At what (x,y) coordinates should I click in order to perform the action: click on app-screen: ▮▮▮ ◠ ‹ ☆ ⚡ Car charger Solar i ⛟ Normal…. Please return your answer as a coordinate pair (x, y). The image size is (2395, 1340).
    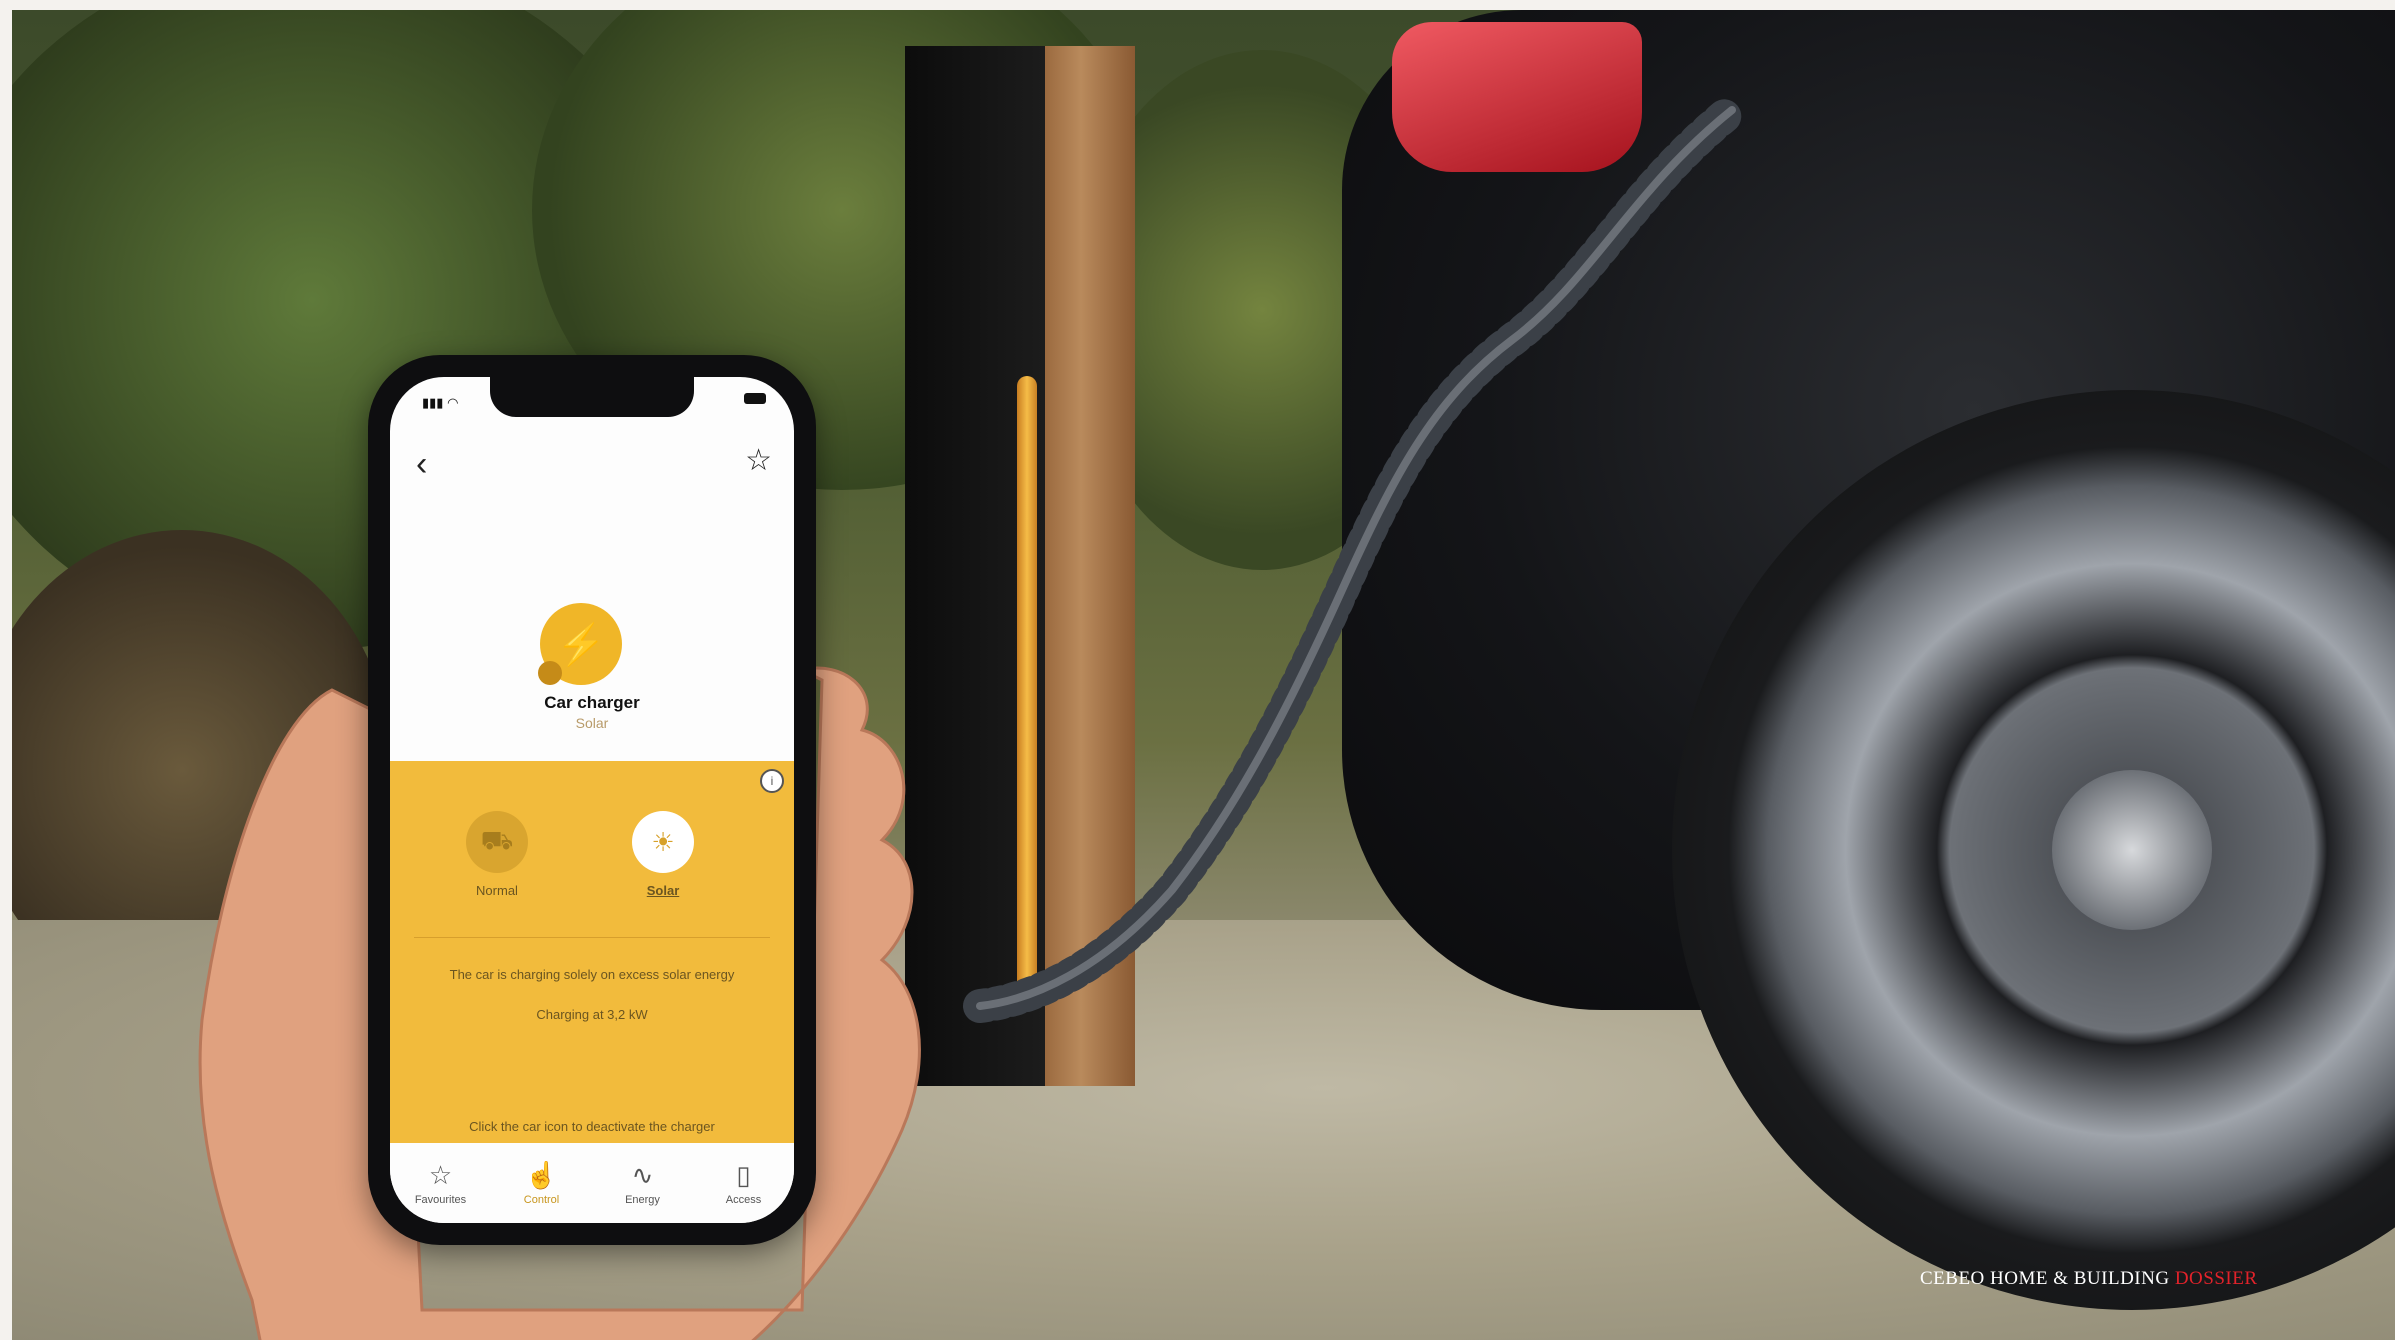
    Looking at the image, I should click on (592, 800).